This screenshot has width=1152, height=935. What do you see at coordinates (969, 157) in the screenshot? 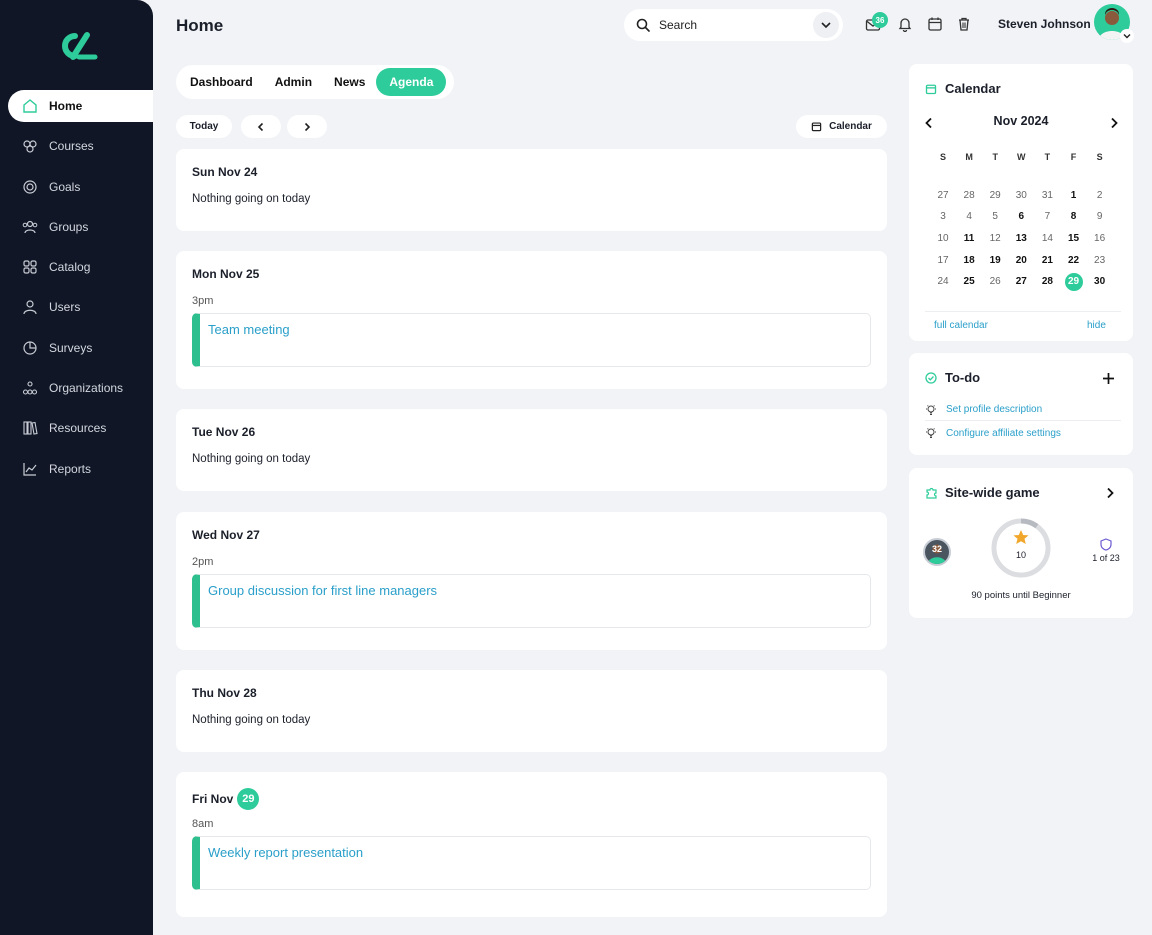
I see `weekday-label: M` at bounding box center [969, 157].